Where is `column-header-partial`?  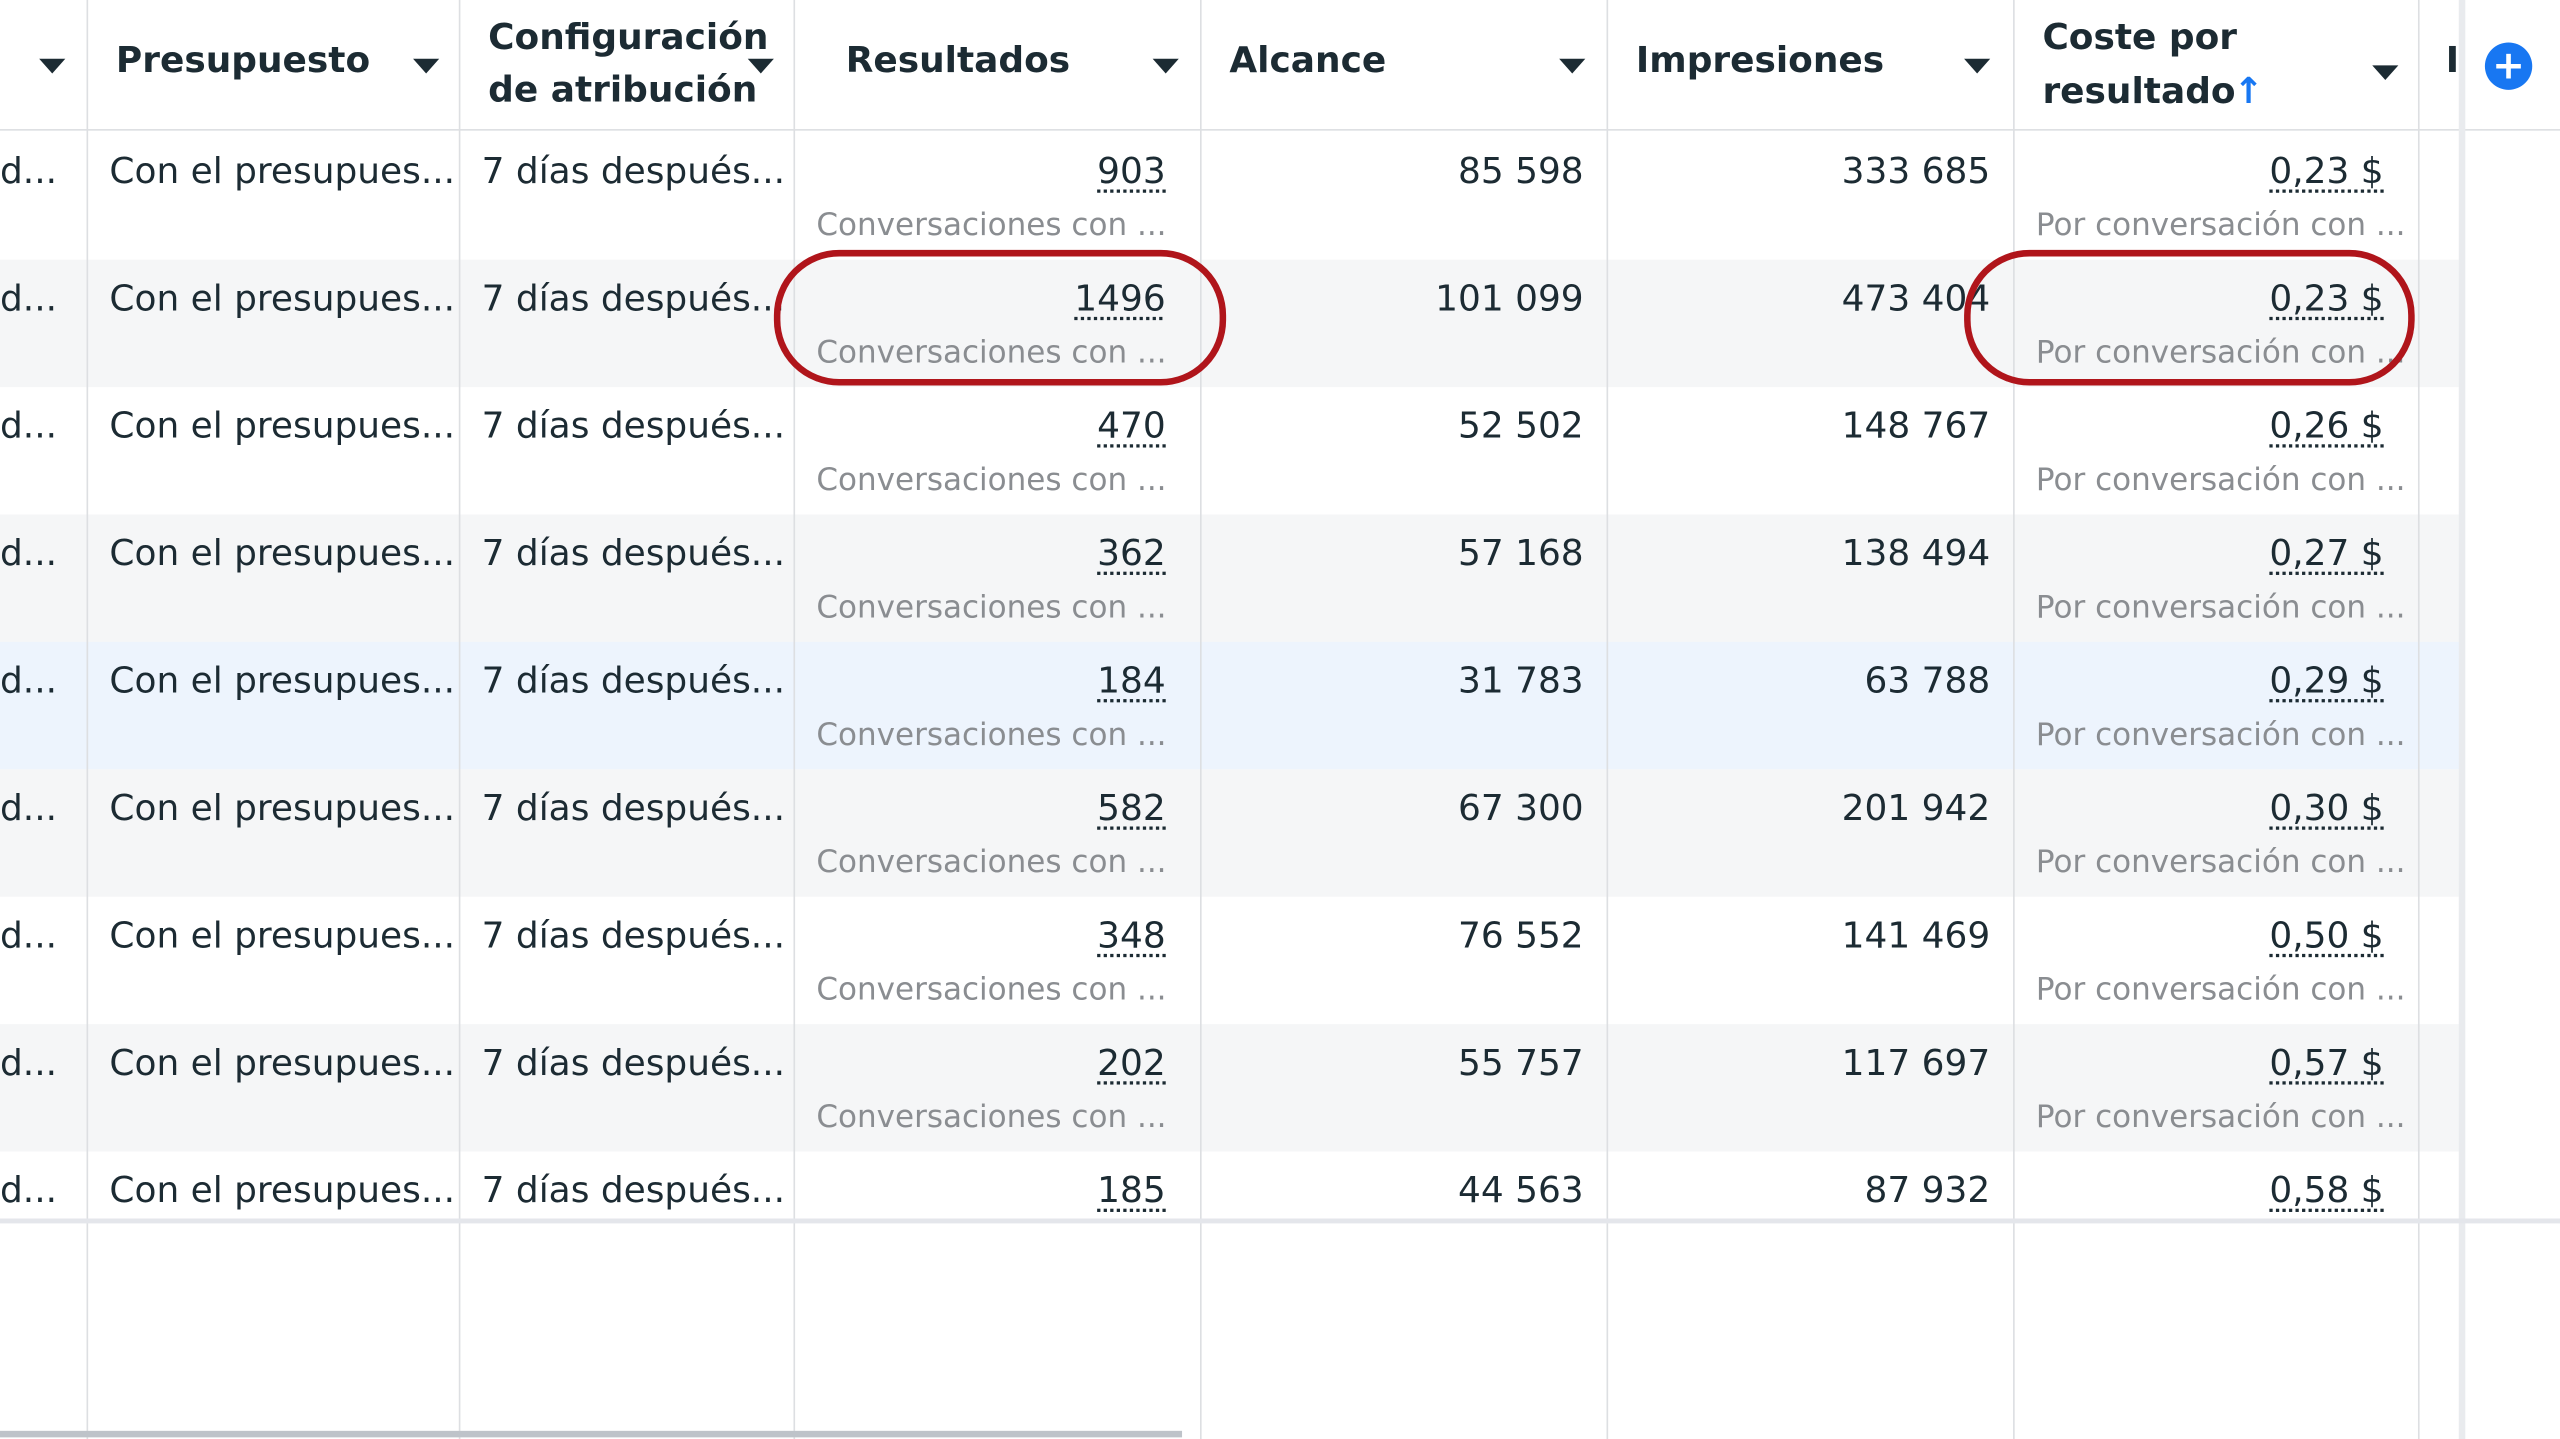
column-header-partial is located at coordinates (43, 65).